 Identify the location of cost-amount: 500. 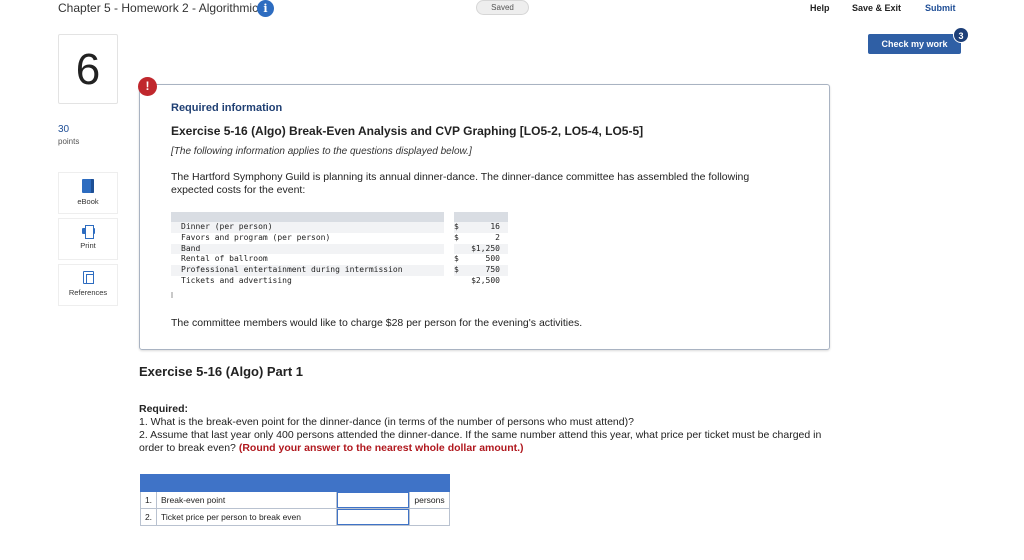
(492, 259).